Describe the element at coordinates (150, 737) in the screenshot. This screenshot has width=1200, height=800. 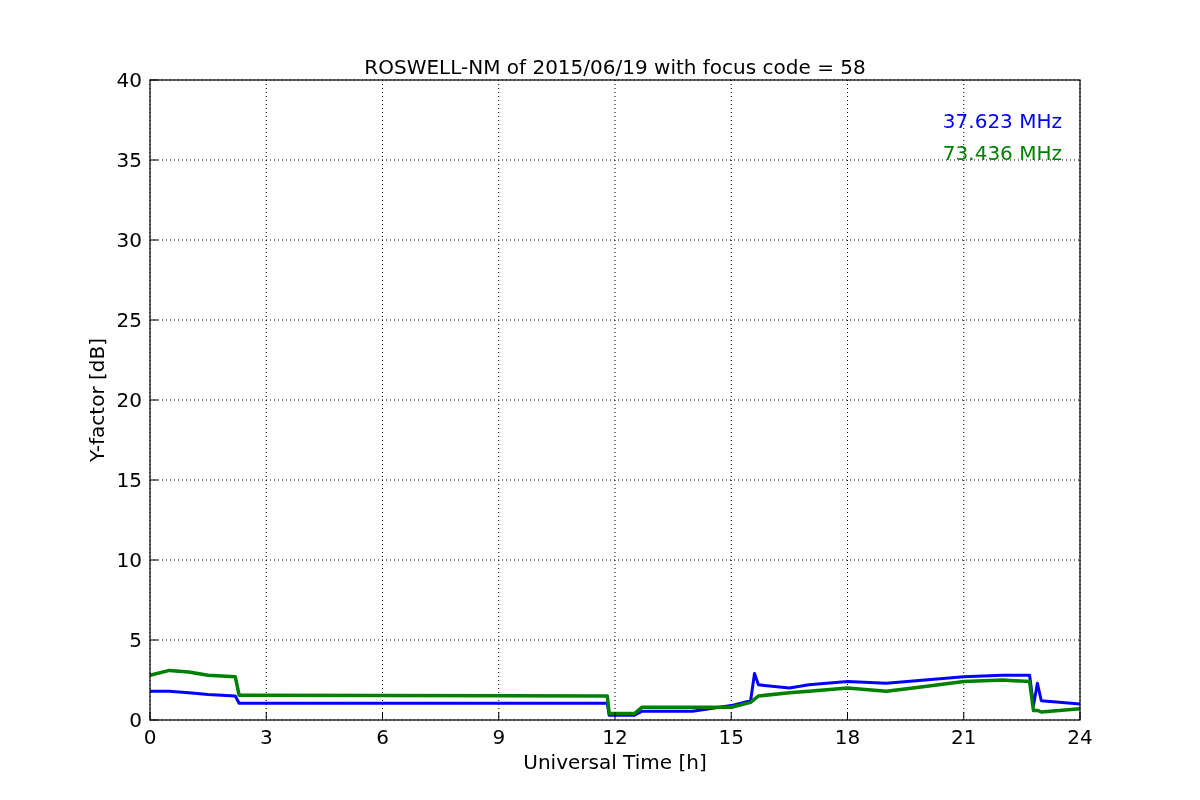
I see `x-tick-label: 0` at that location.